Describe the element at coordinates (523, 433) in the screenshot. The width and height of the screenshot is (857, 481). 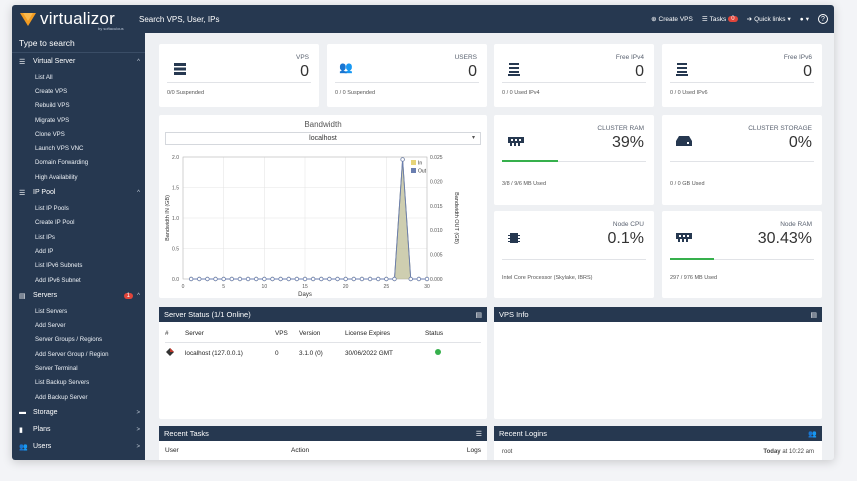
I see `panel-title: Recent Logins` at that location.